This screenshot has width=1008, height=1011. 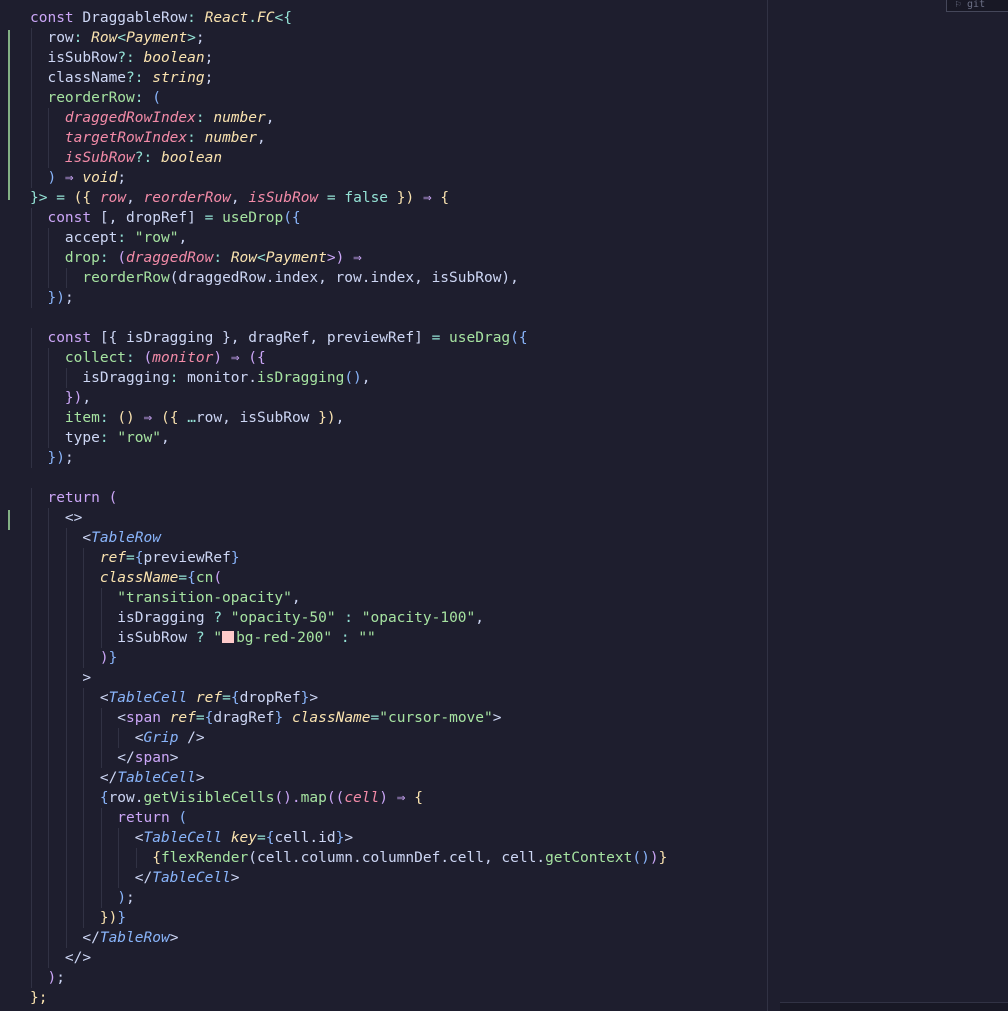 What do you see at coordinates (400, 378) in the screenshot?
I see `code-line: isDragging: monitor.isDragging(),` at bounding box center [400, 378].